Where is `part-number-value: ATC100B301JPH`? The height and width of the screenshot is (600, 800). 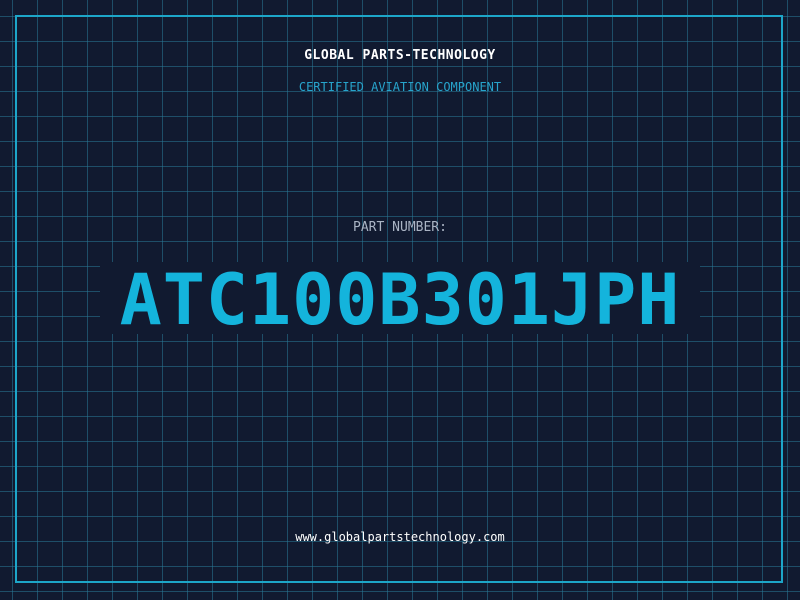
part-number-value: ATC100B301JPH is located at coordinates (400, 300).